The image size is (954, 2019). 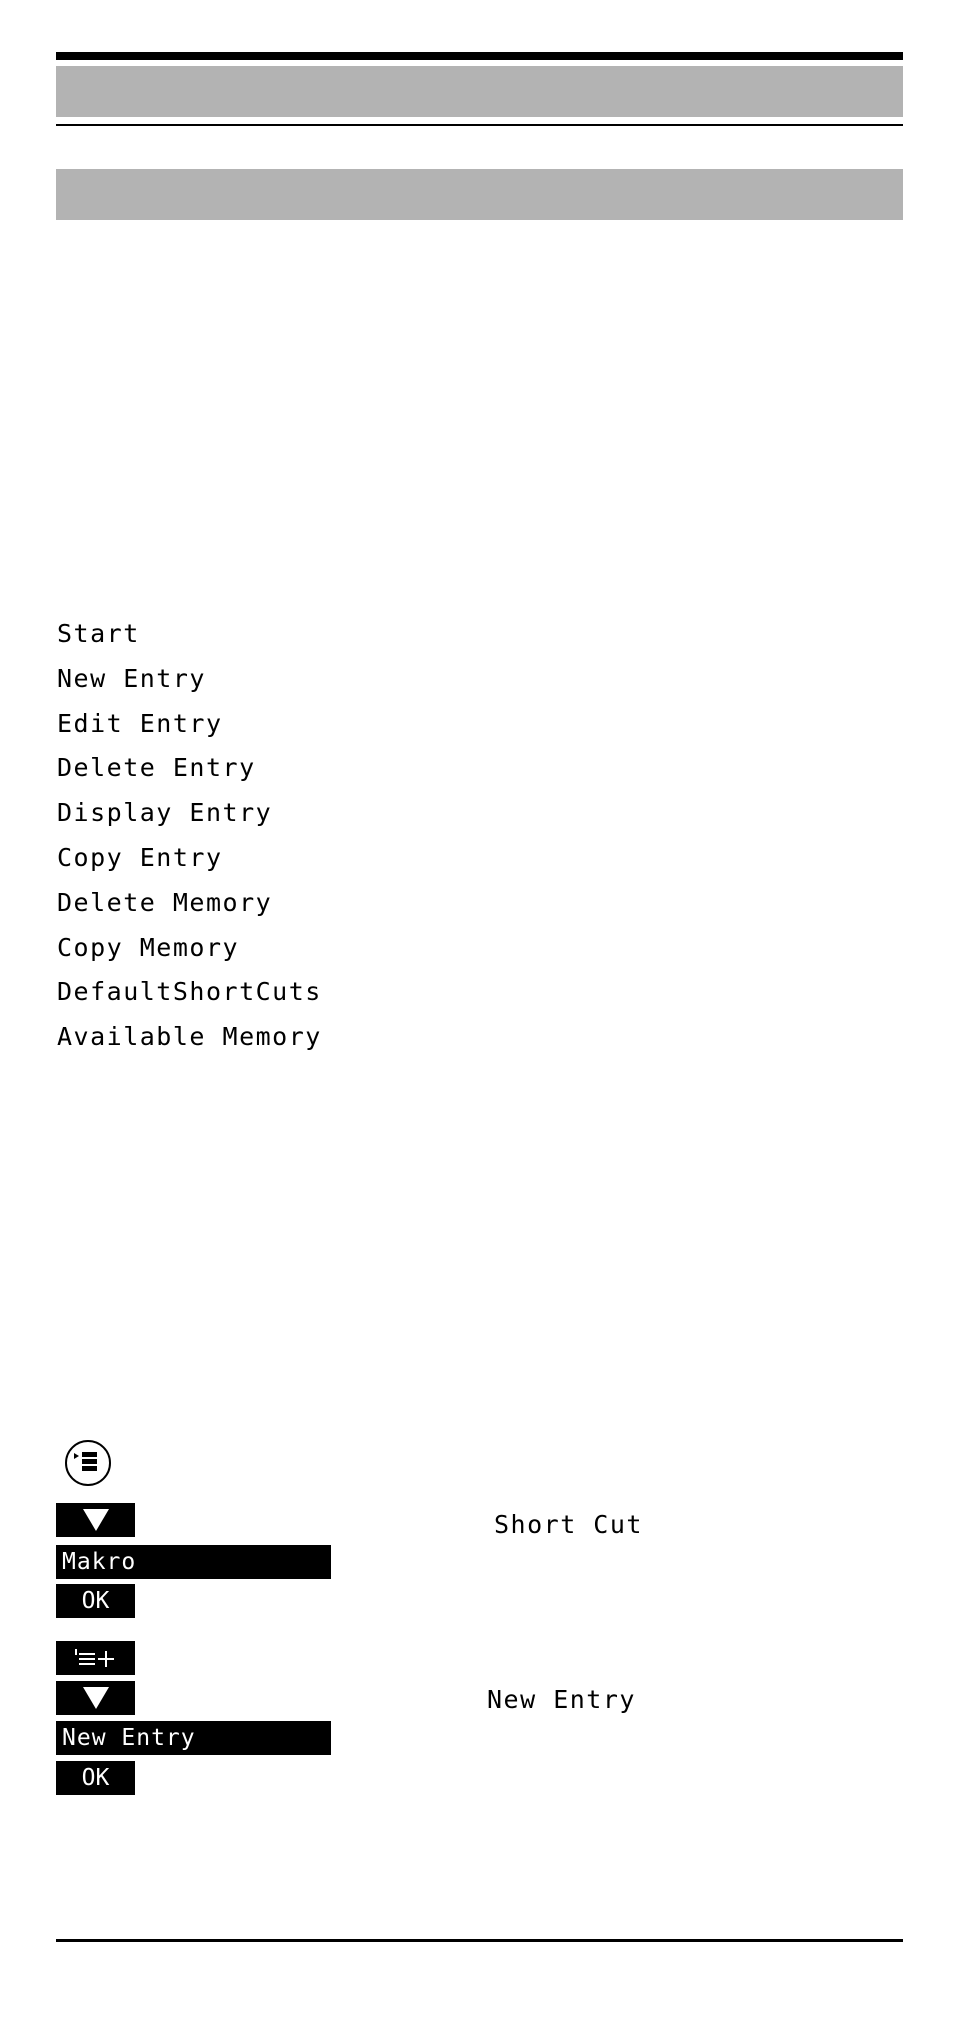 What do you see at coordinates (140, 857) in the screenshot?
I see `menu-item-copy-entry: Copy Entry` at bounding box center [140, 857].